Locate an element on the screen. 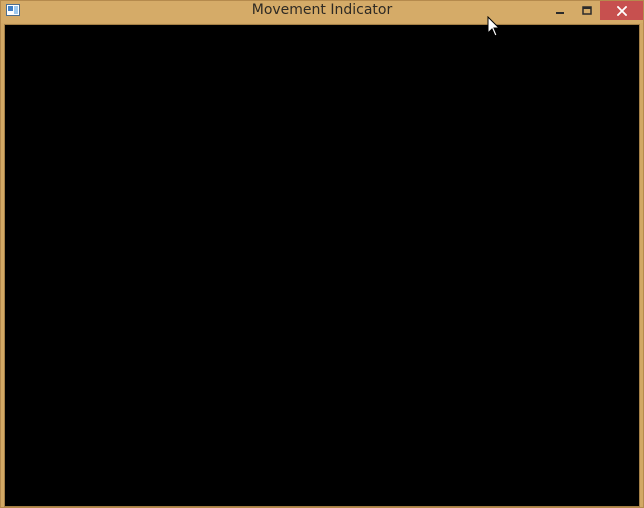 Image resolution: width=644 pixels, height=508 pixels. maximize-button is located at coordinates (586, 10).